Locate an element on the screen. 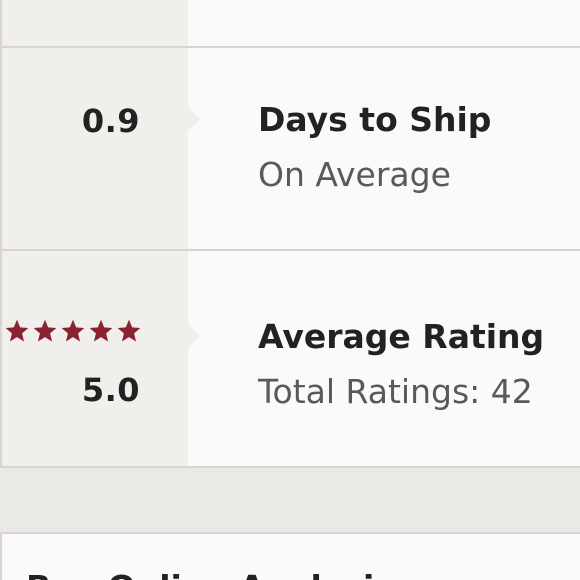 Image resolution: width=580 pixels, height=580 pixels. days-to-ship-subtitle: On Average is located at coordinates (354, 174).